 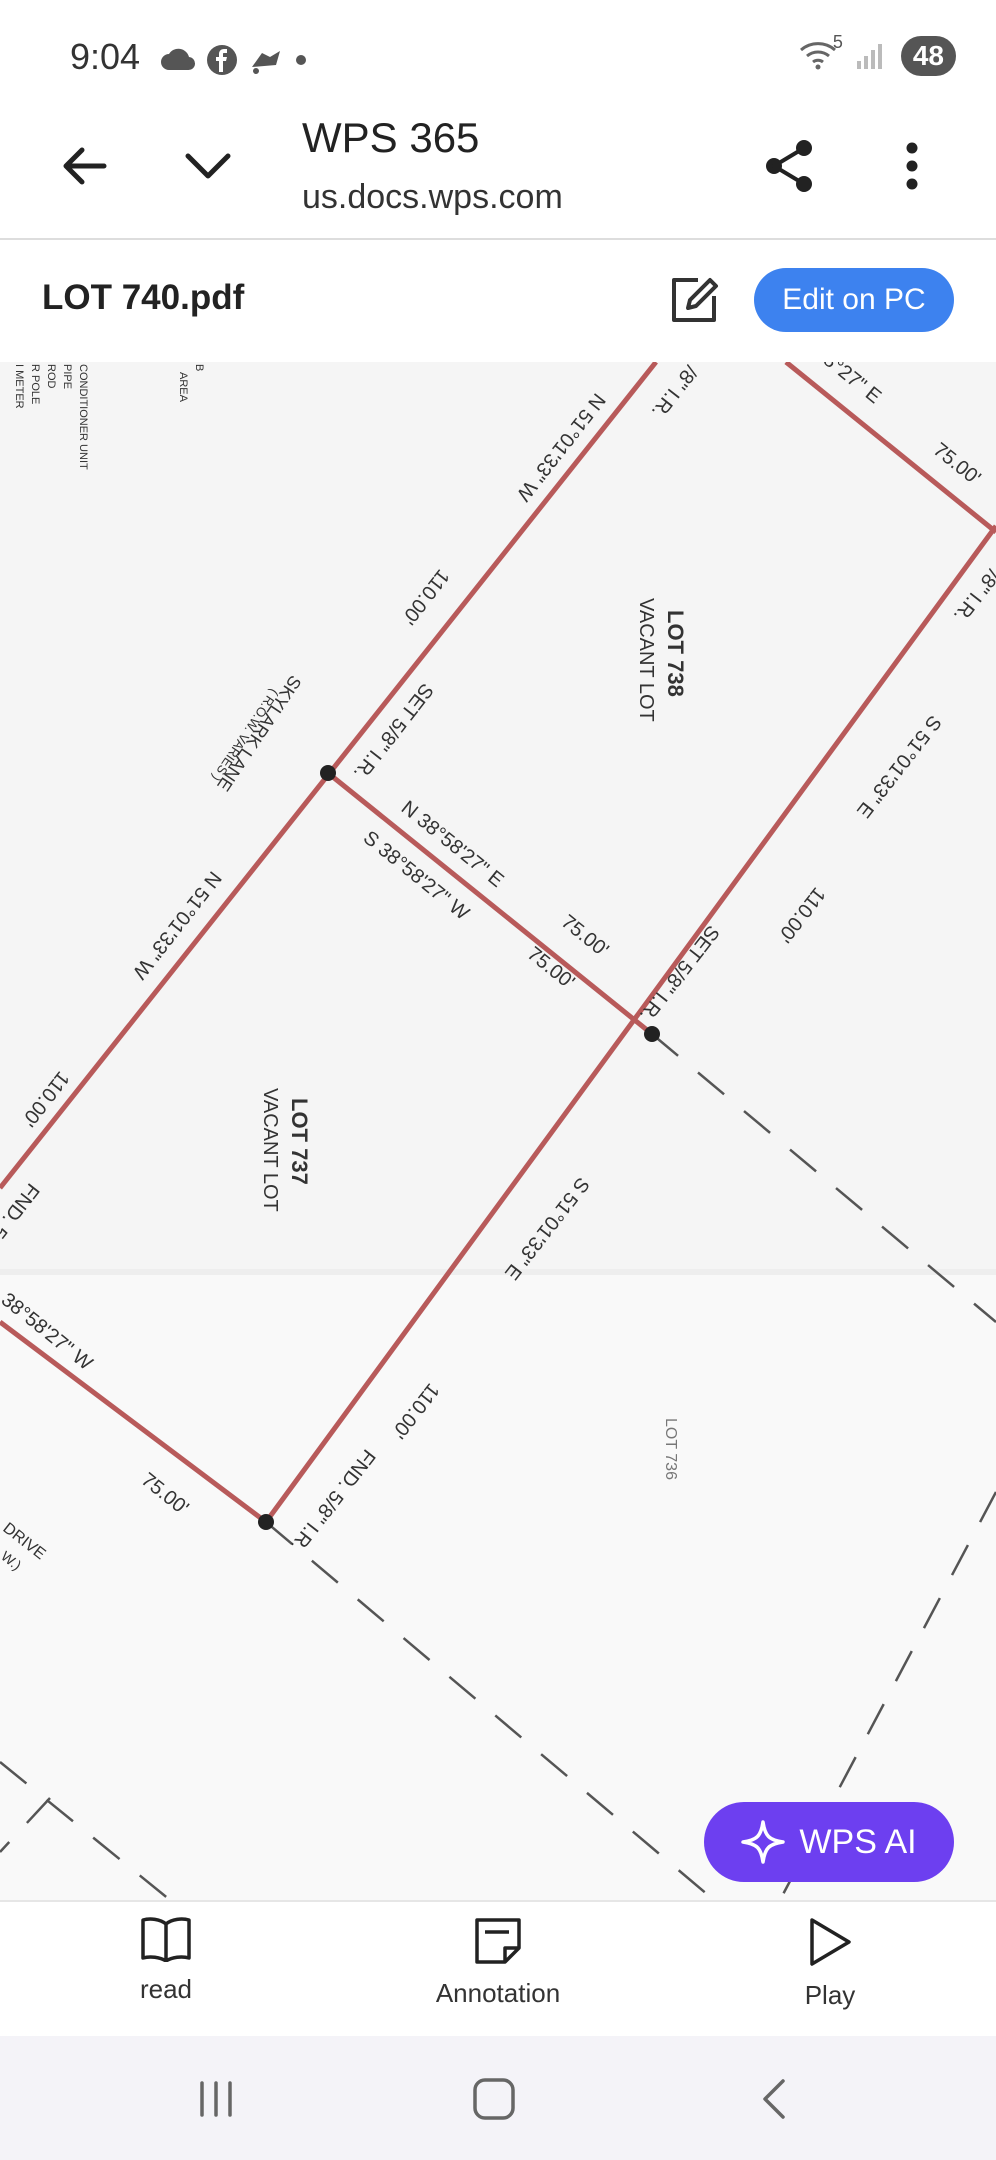 What do you see at coordinates (105, 56) in the screenshot?
I see `status-time: 9:04` at bounding box center [105, 56].